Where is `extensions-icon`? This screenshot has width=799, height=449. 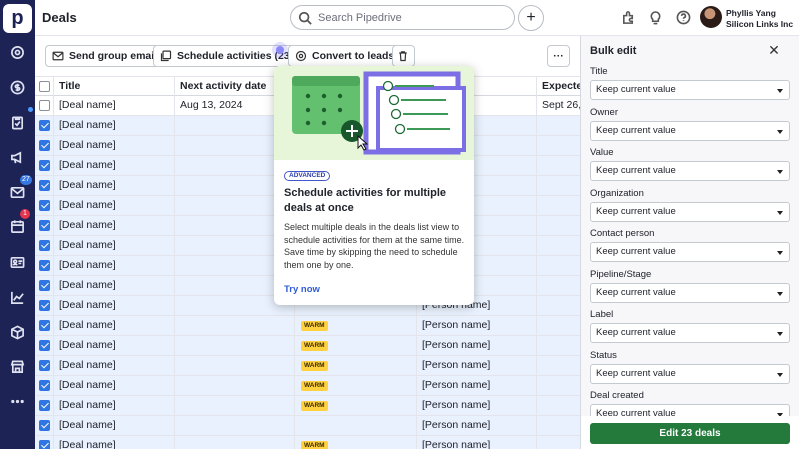
extensions-icon is located at coordinates (628, 17).